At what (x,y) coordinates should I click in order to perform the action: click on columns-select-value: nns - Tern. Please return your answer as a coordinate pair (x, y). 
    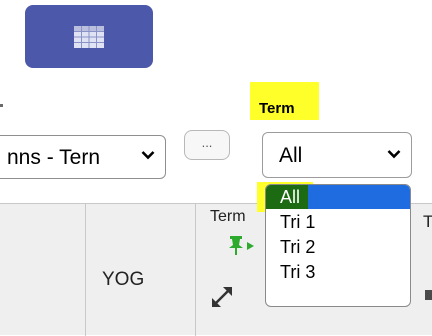
    Looking at the image, I should click on (53, 157).